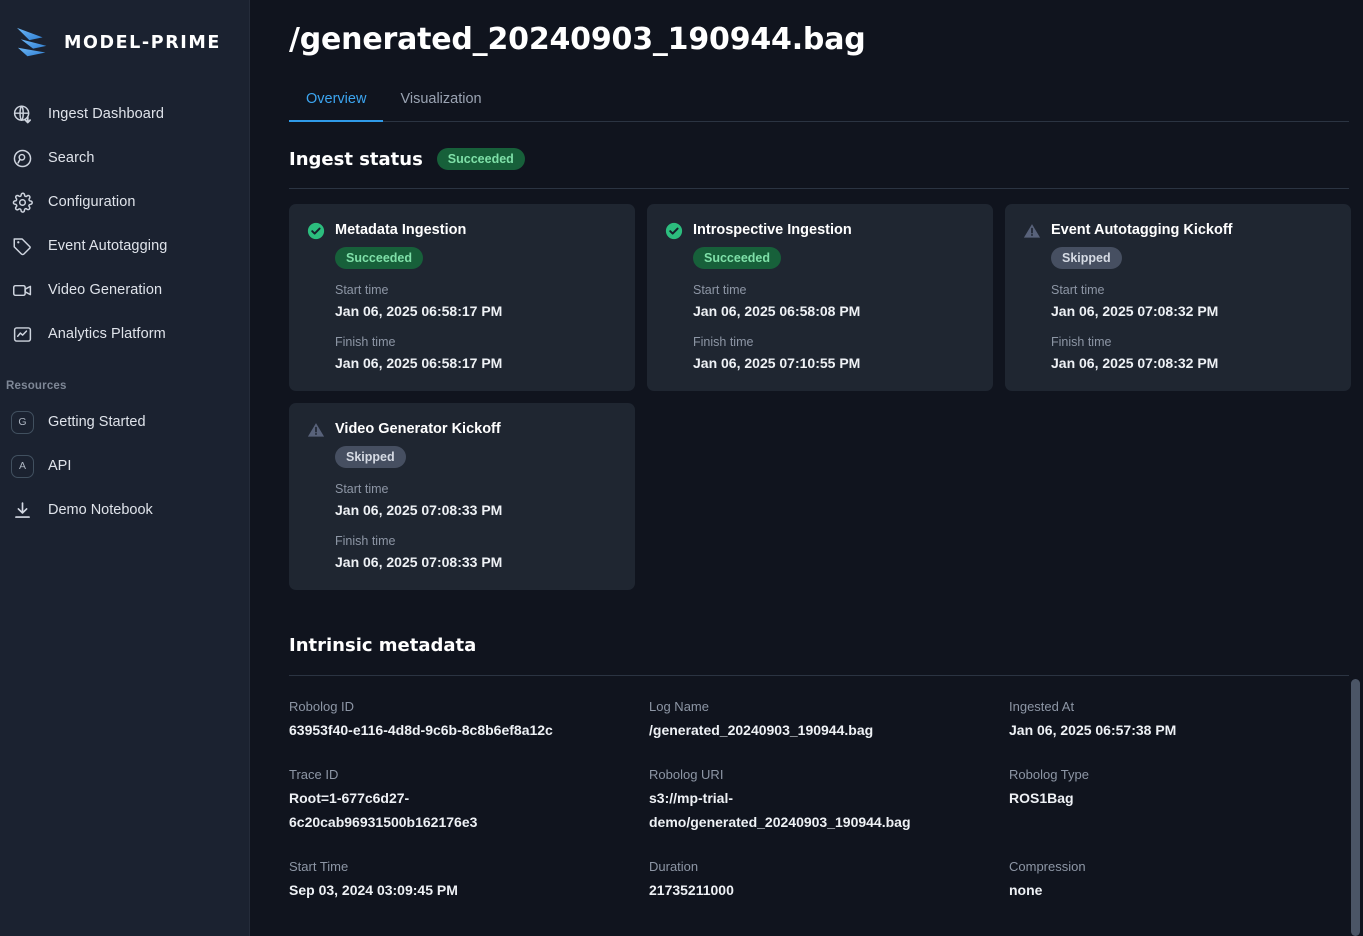  I want to click on download-icon, so click(22, 510).